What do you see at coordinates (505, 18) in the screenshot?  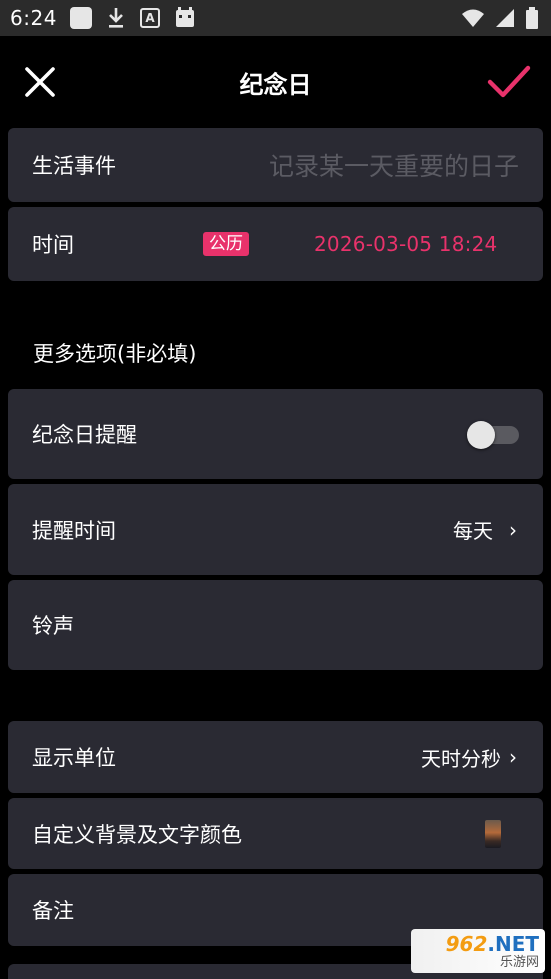 I see `signal-icon` at bounding box center [505, 18].